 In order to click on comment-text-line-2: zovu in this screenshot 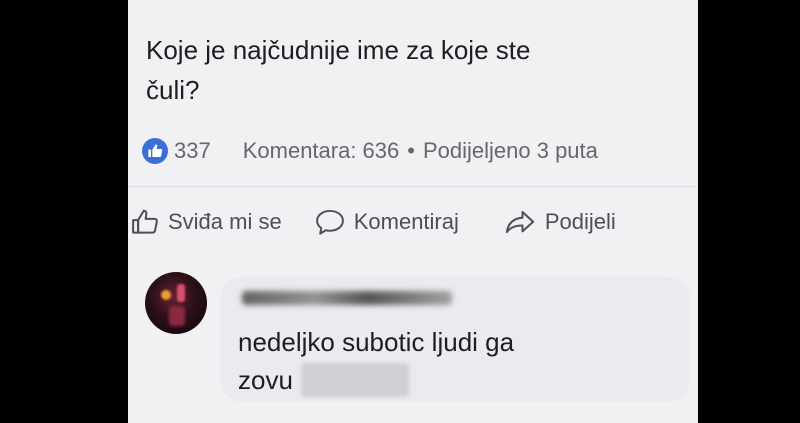, I will do `click(458, 380)`.